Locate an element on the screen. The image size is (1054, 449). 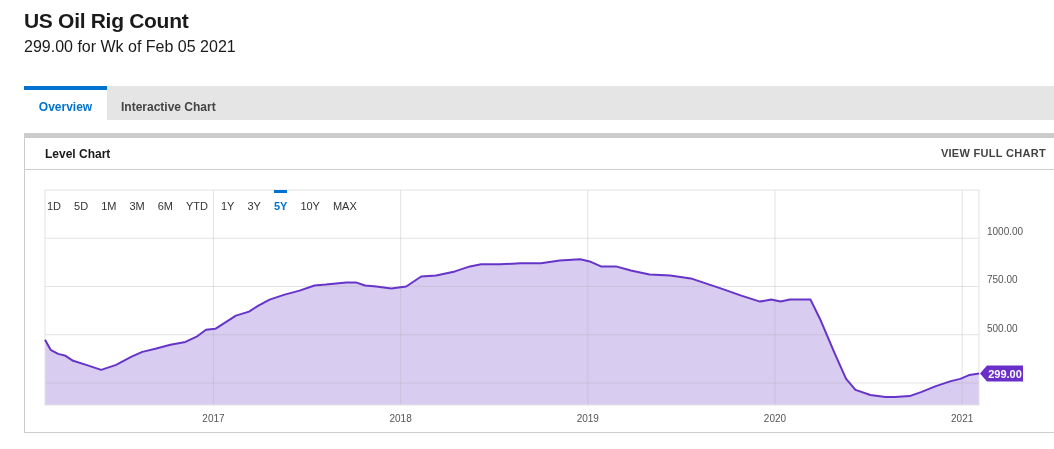
view-full-chart-link: VIEW FULL CHART is located at coordinates (993, 153).